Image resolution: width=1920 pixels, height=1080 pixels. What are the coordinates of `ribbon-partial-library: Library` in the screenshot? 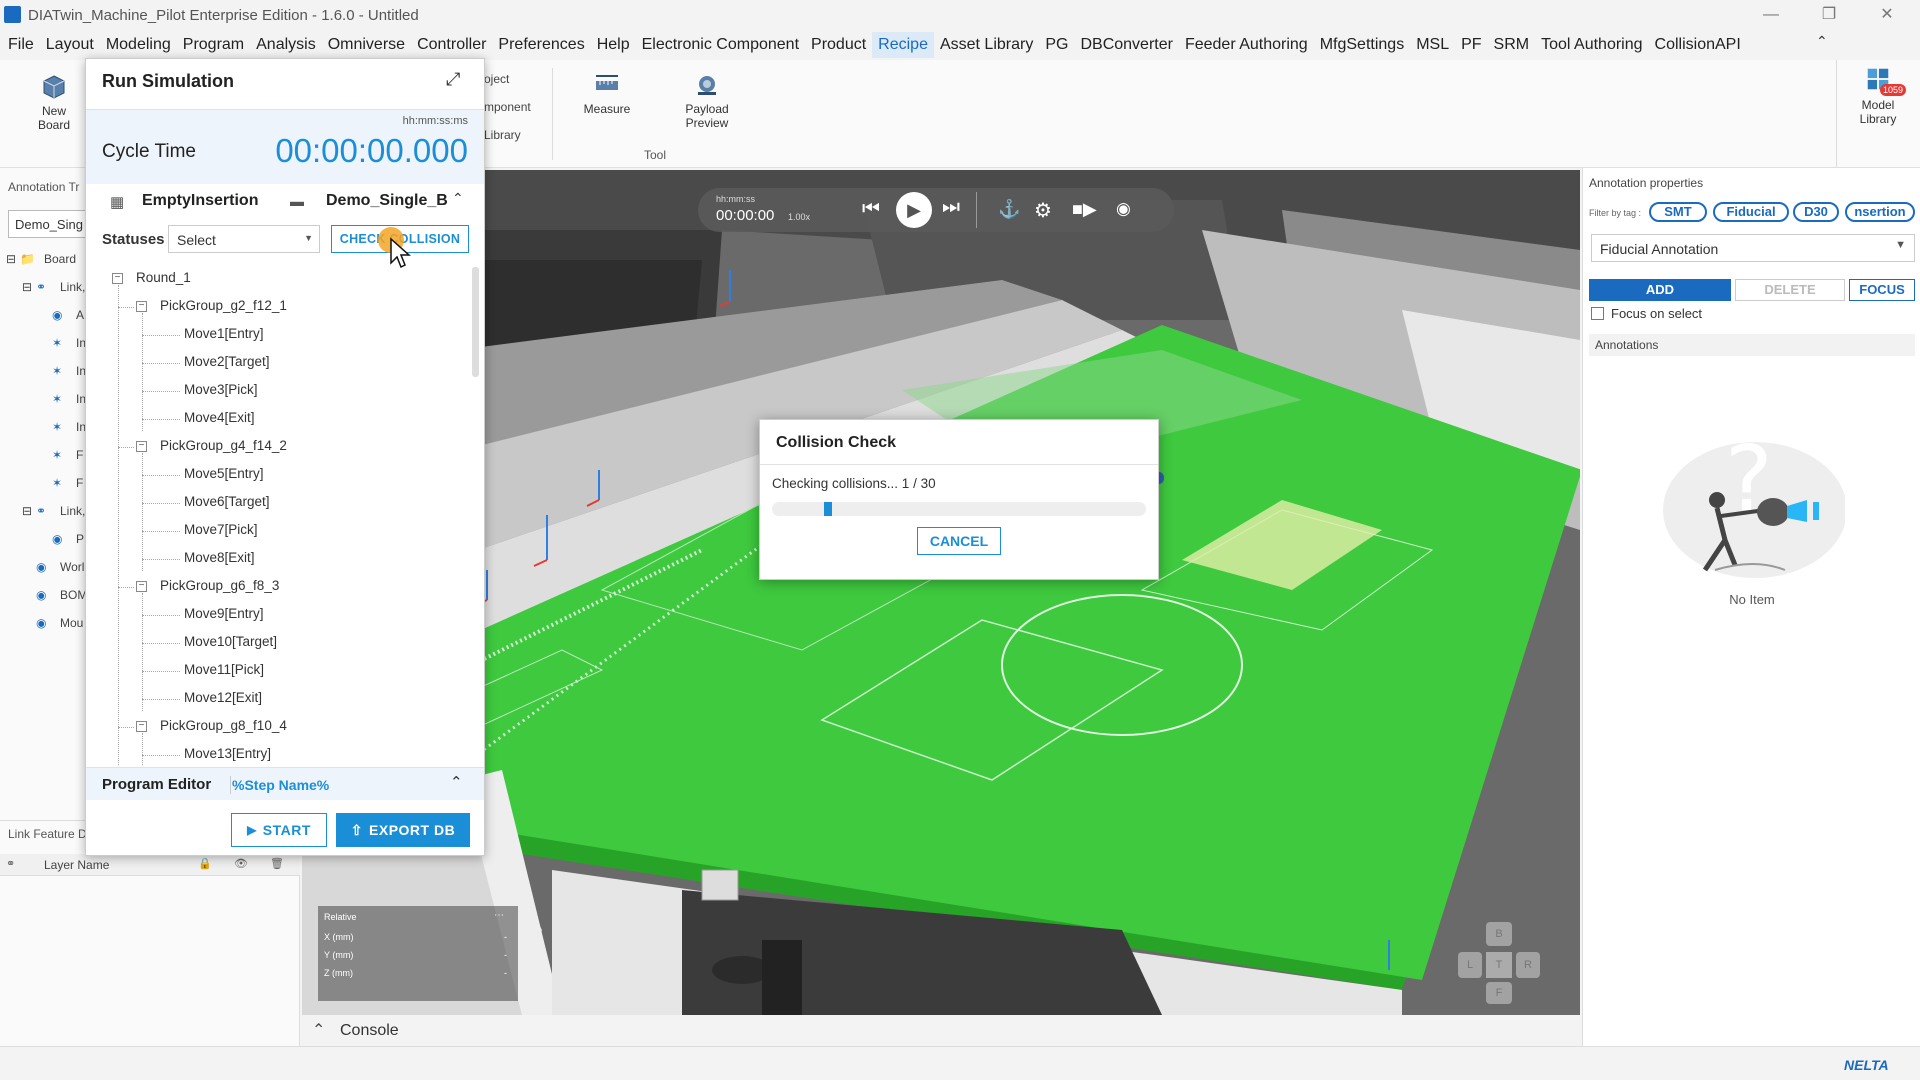 It's located at (502, 135).